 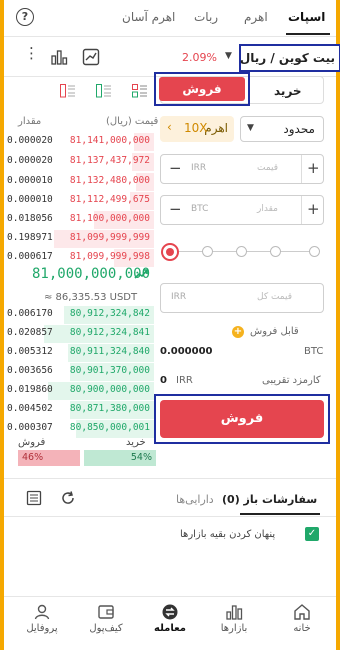 What do you see at coordinates (228, 534) in the screenshot?
I see `hide-others-label: پنهان کردن بقیه بازارها` at bounding box center [228, 534].